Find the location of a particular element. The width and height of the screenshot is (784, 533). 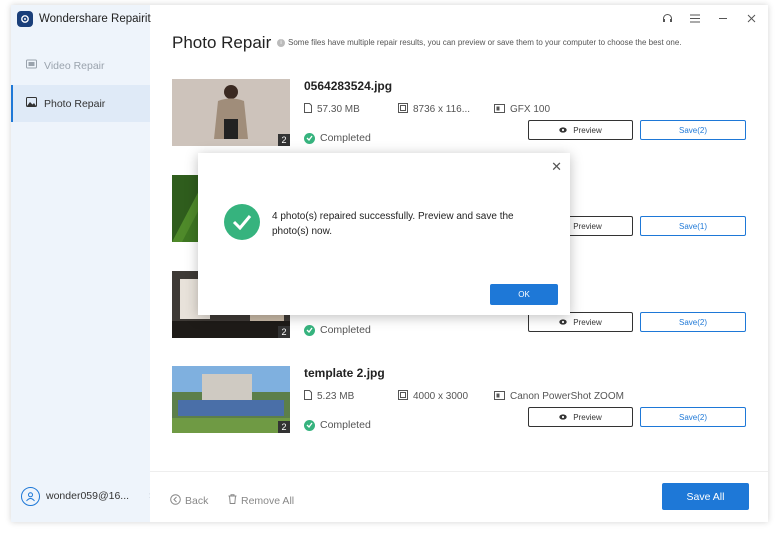

minimize-icon is located at coordinates (723, 18).